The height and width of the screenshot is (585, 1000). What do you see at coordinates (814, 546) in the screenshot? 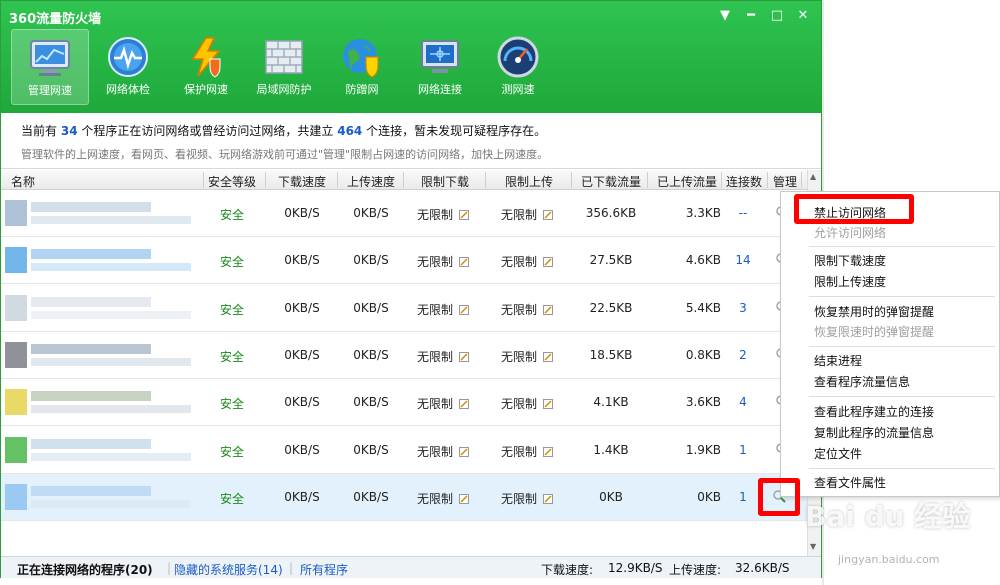
I see `scroll-down-icon: ▼` at bounding box center [814, 546].